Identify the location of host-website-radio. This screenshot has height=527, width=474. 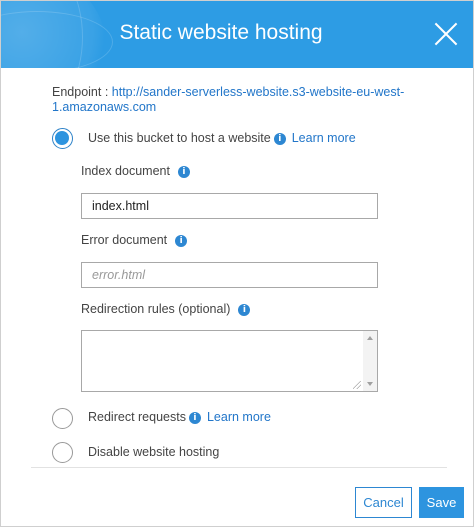
(62, 138).